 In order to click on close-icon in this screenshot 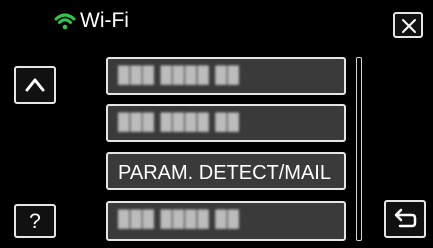, I will do `click(409, 26)`.